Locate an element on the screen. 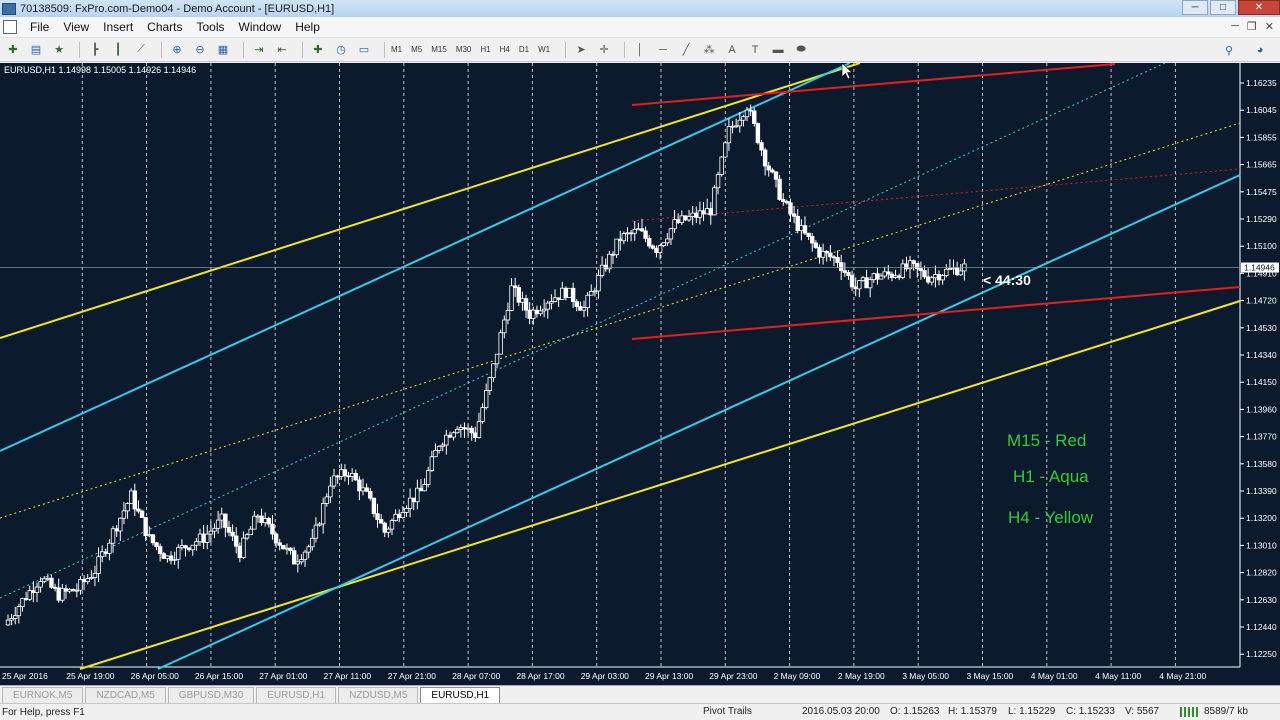 The image size is (1280, 720). menu-help: Help is located at coordinates (307, 27).